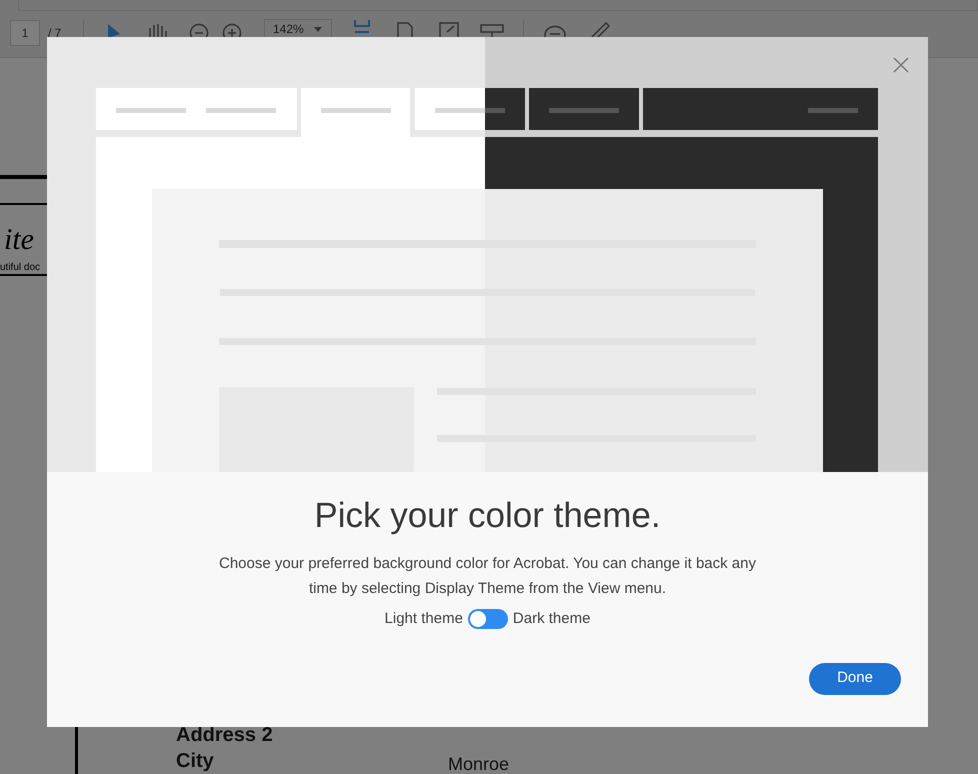  I want to click on close-button, so click(901, 65).